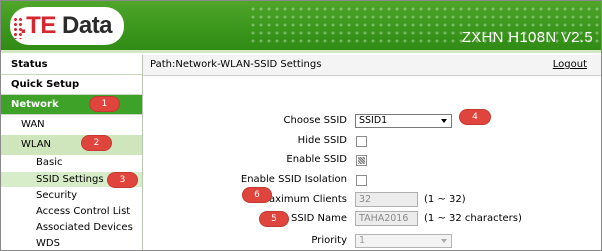  What do you see at coordinates (293, 179) in the screenshot?
I see `enable-isolation-label: Enable SSID Isolation` at bounding box center [293, 179].